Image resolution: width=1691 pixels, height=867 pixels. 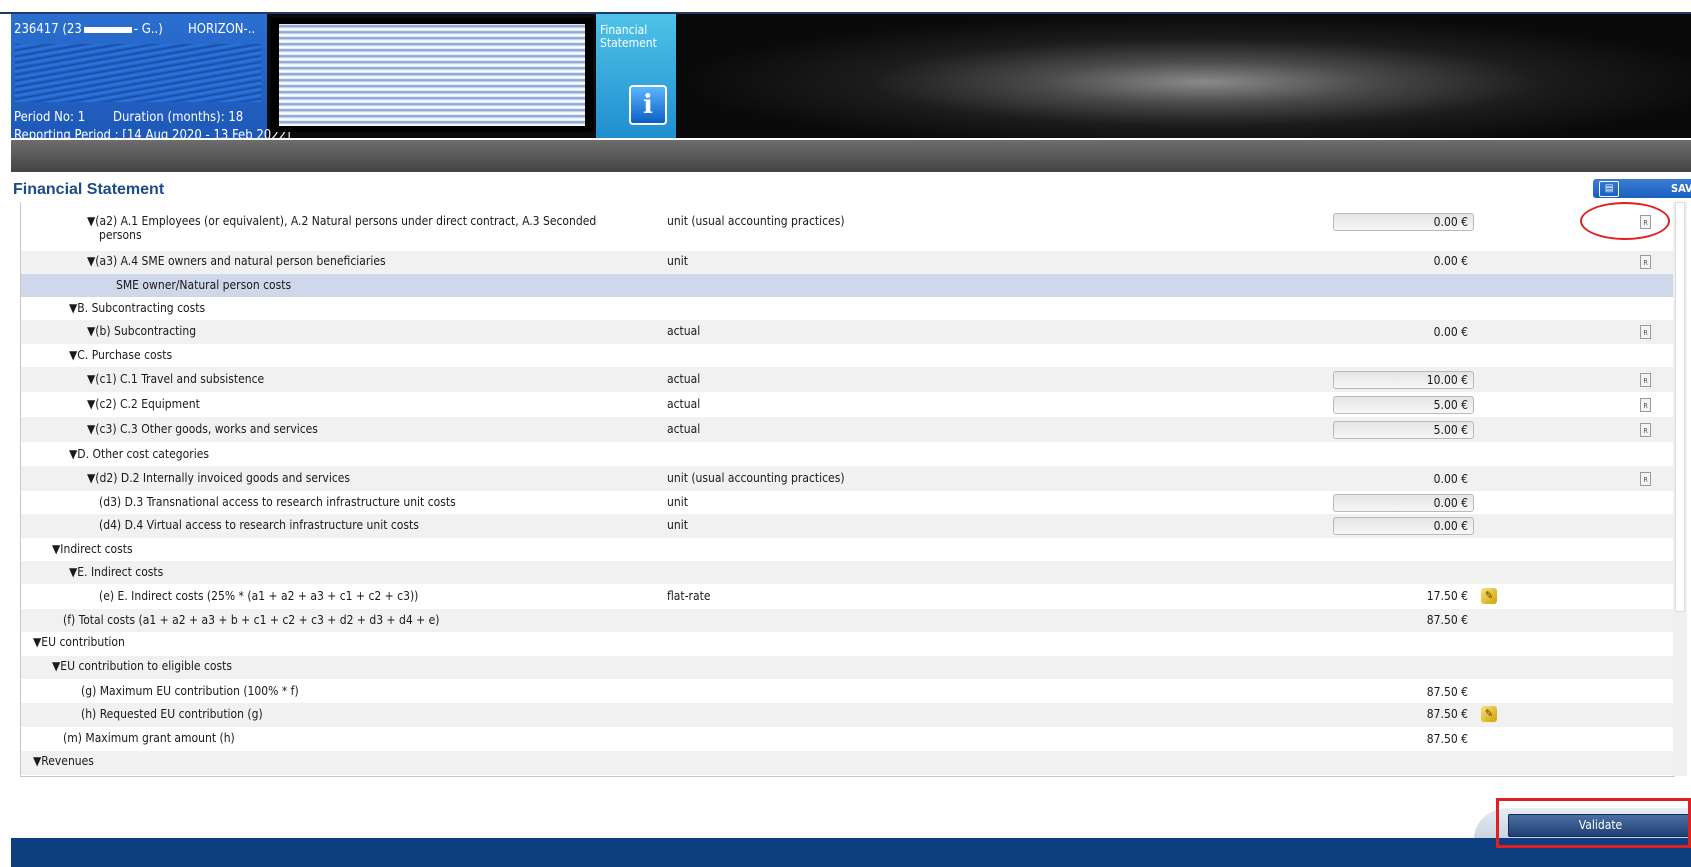 I want to click on table-row: ▼(c2) C.2 Equipment actual 5.00 € R, so click(x=847, y=404).